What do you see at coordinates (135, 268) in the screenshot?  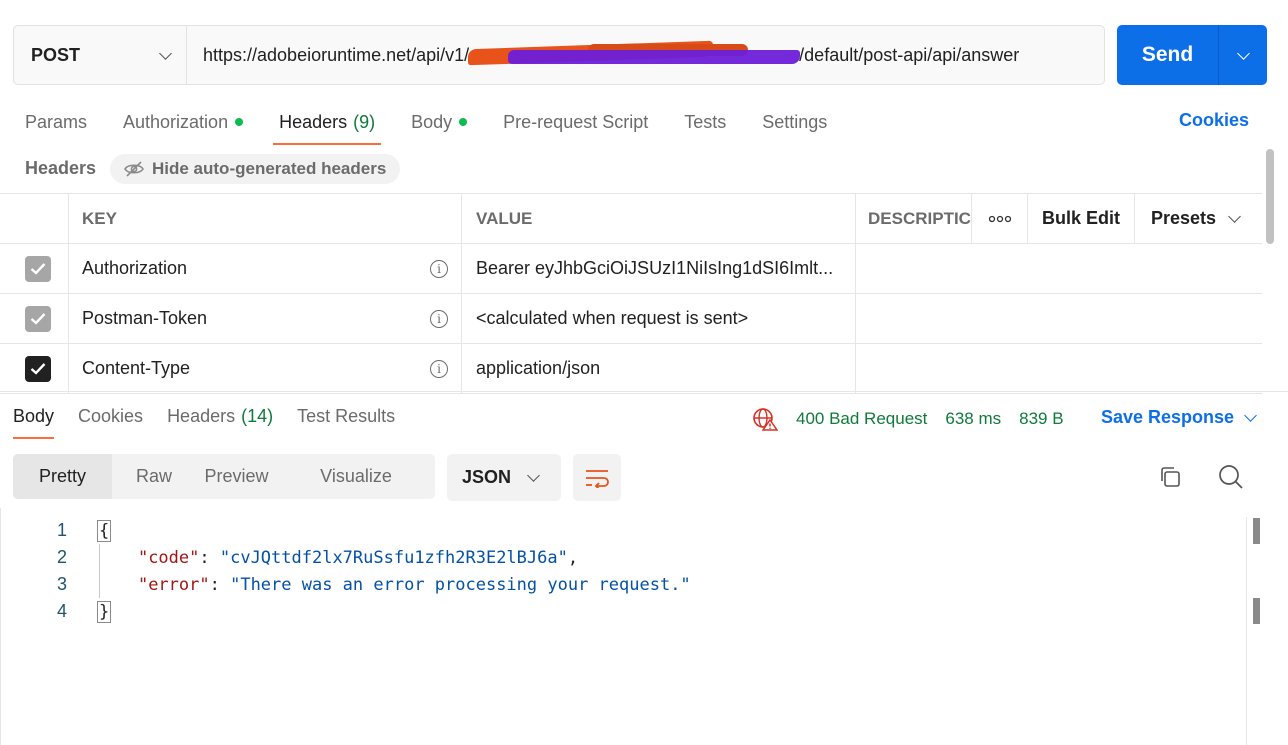 I see `header-key: Authorization` at bounding box center [135, 268].